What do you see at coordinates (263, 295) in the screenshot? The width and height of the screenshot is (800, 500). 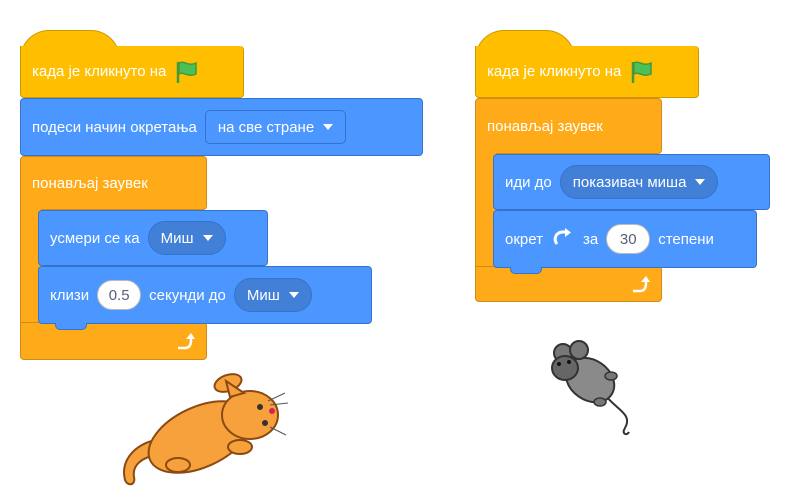 I see `glide-target-value: Миш` at bounding box center [263, 295].